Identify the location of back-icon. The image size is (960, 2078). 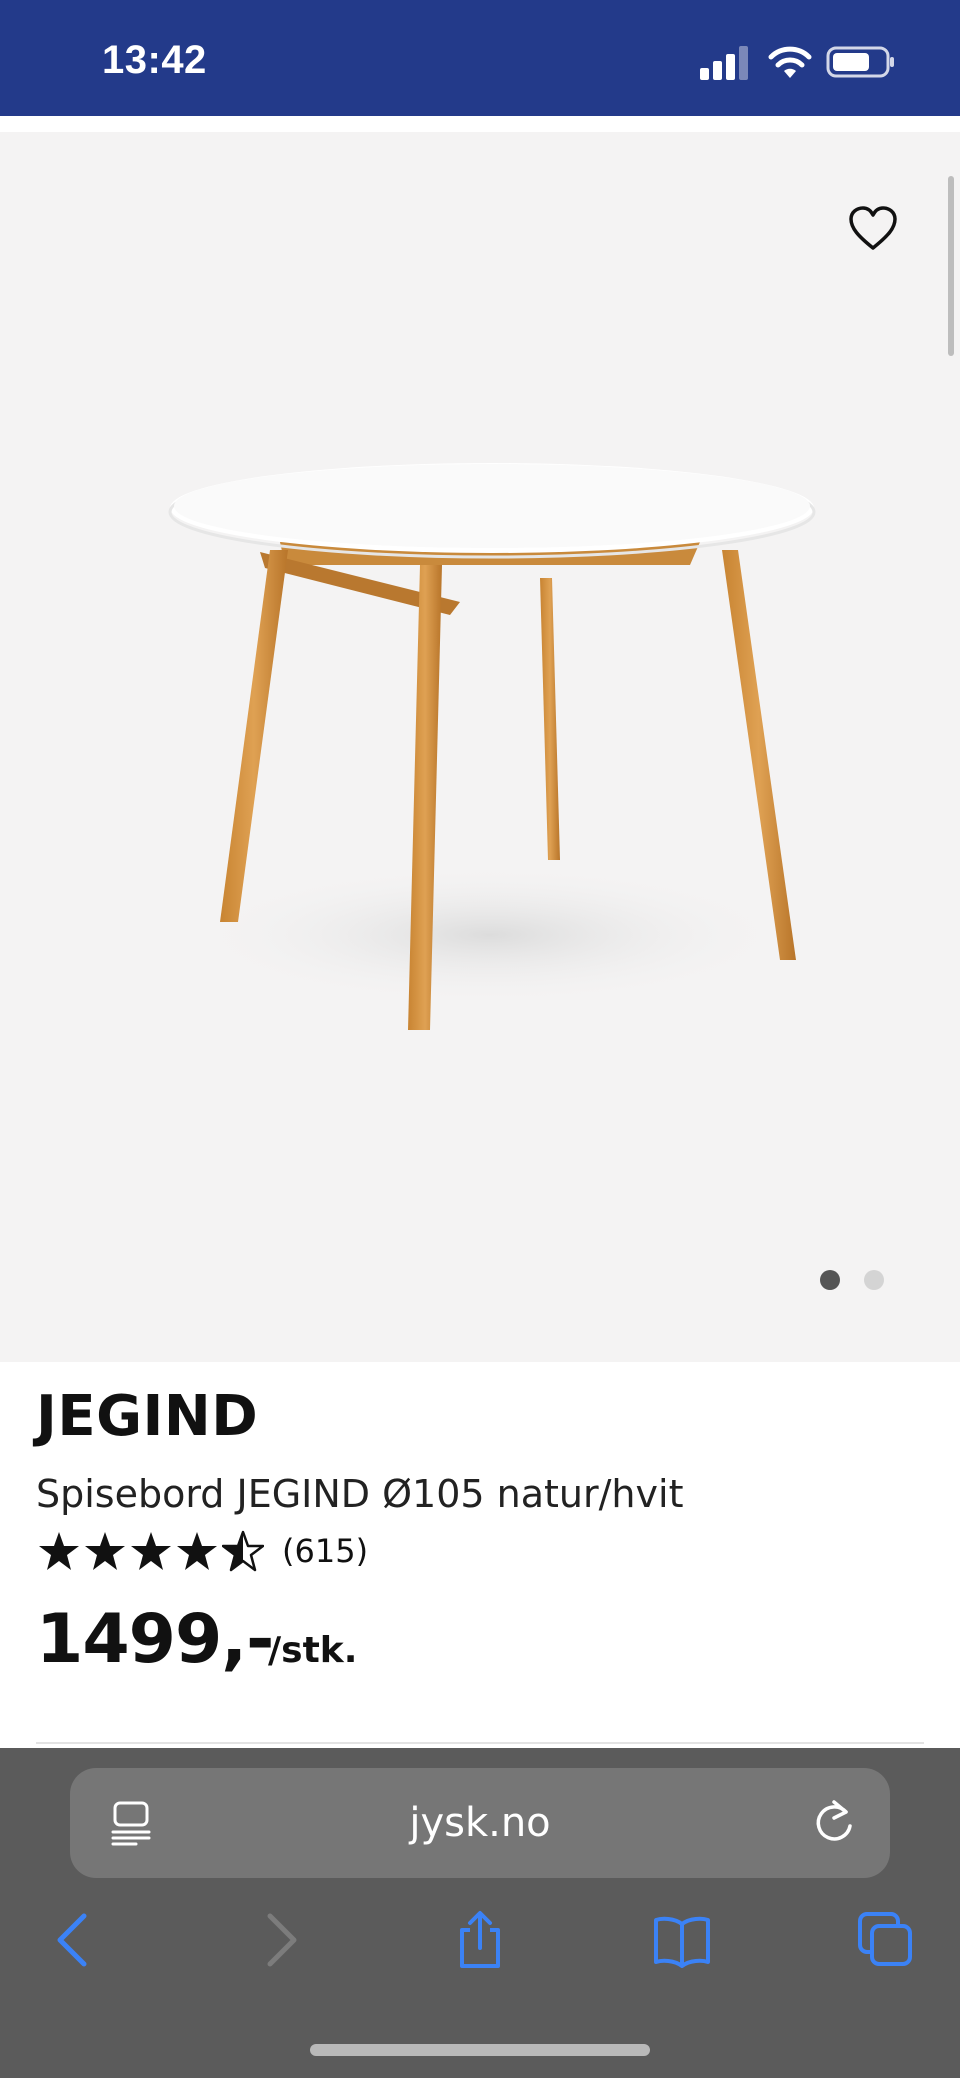
(74, 1940).